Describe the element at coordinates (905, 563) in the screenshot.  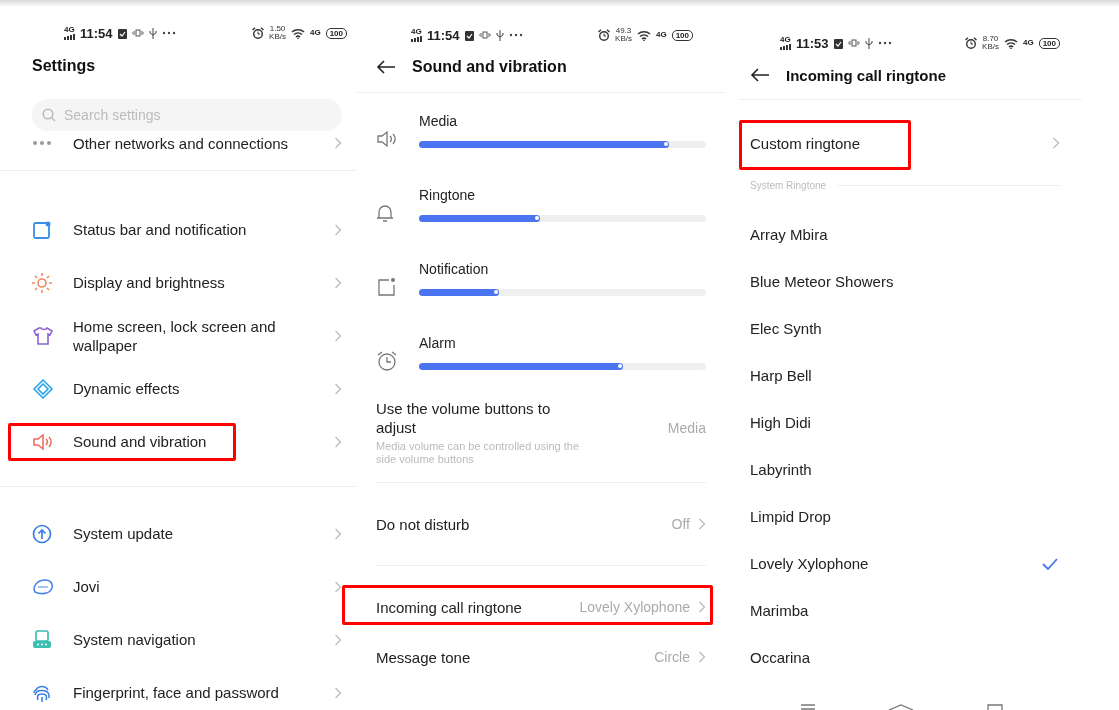
I see `ringtone-item: Lovely Xylophone` at that location.